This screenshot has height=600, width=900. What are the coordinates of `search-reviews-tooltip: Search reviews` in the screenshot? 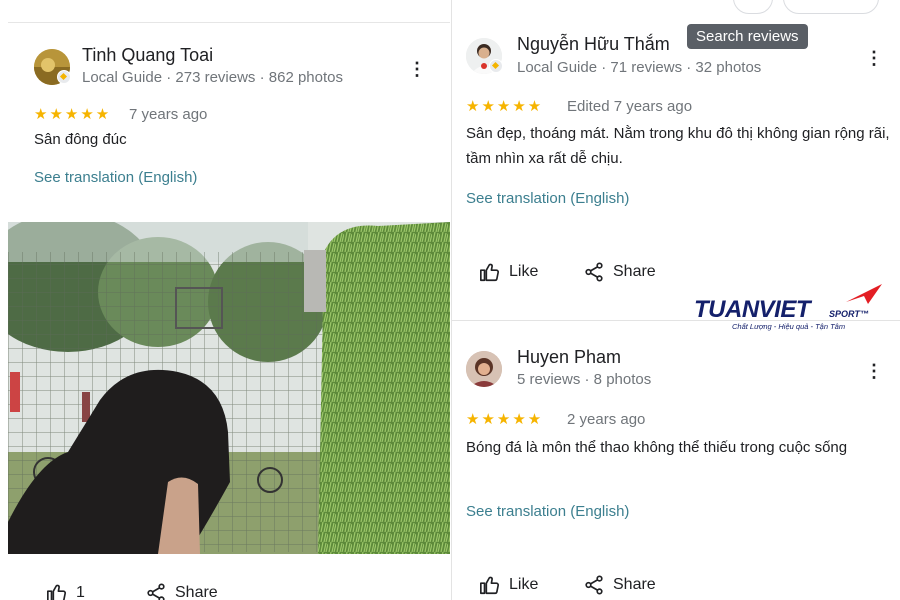 It's located at (747, 36).